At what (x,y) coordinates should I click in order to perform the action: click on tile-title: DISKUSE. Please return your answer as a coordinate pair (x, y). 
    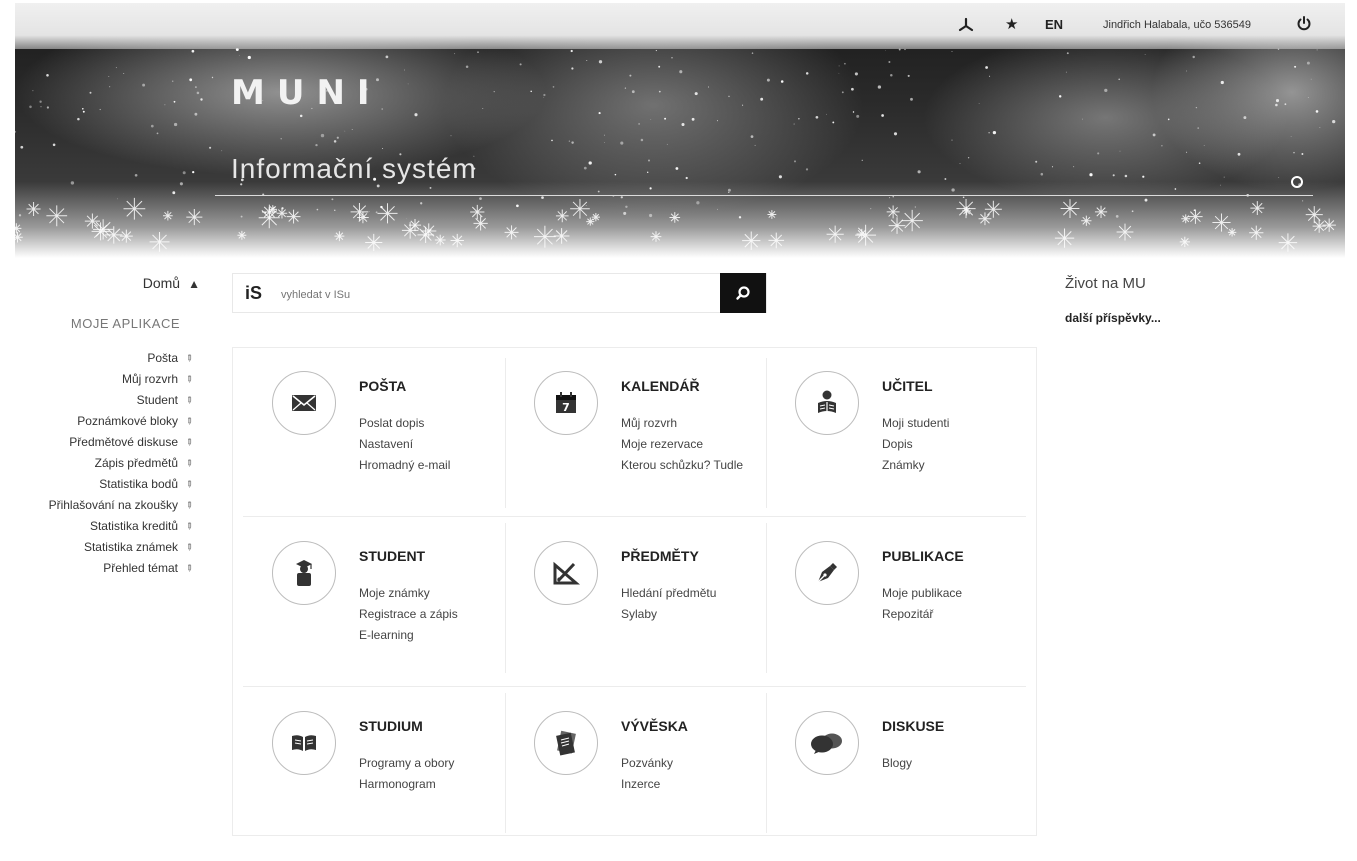
    Looking at the image, I should click on (913, 726).